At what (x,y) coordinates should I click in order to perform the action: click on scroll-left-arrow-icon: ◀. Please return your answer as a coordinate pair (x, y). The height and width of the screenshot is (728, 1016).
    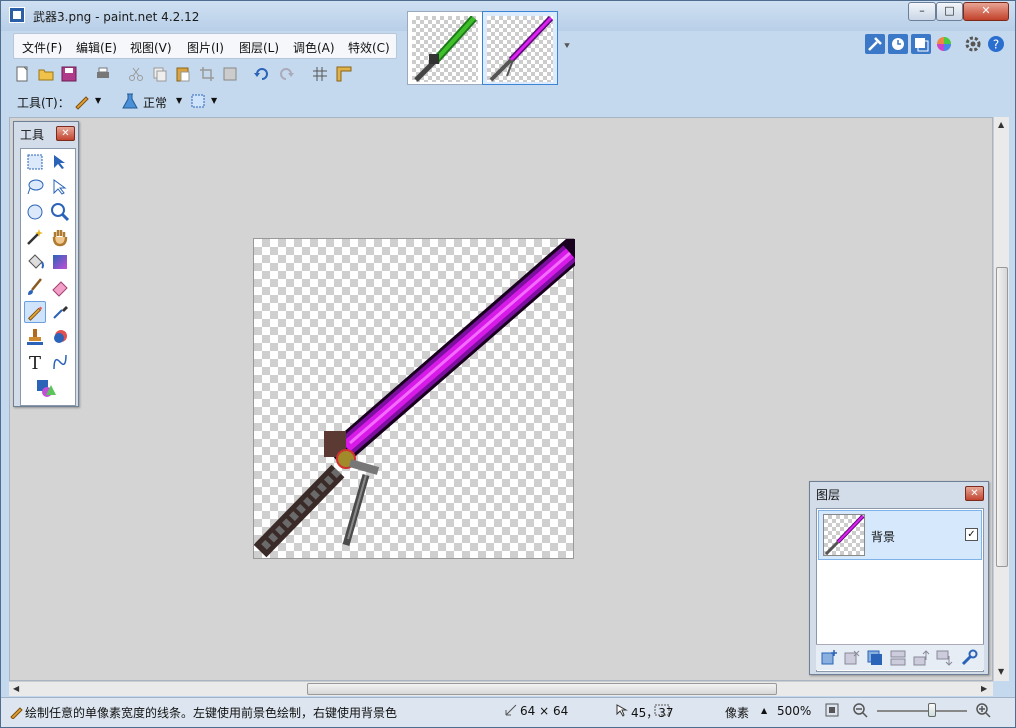
    Looking at the image, I should click on (16, 688).